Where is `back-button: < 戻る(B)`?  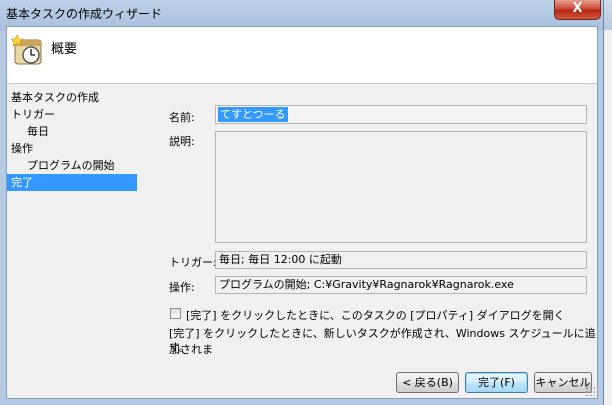 back-button: < 戻る(B) is located at coordinates (427, 382).